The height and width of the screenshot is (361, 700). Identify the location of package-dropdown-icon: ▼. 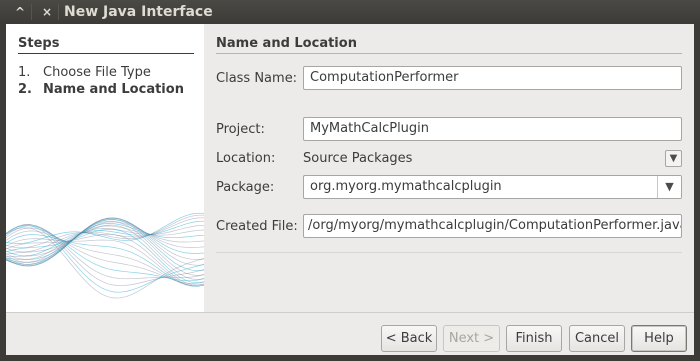
(669, 187).